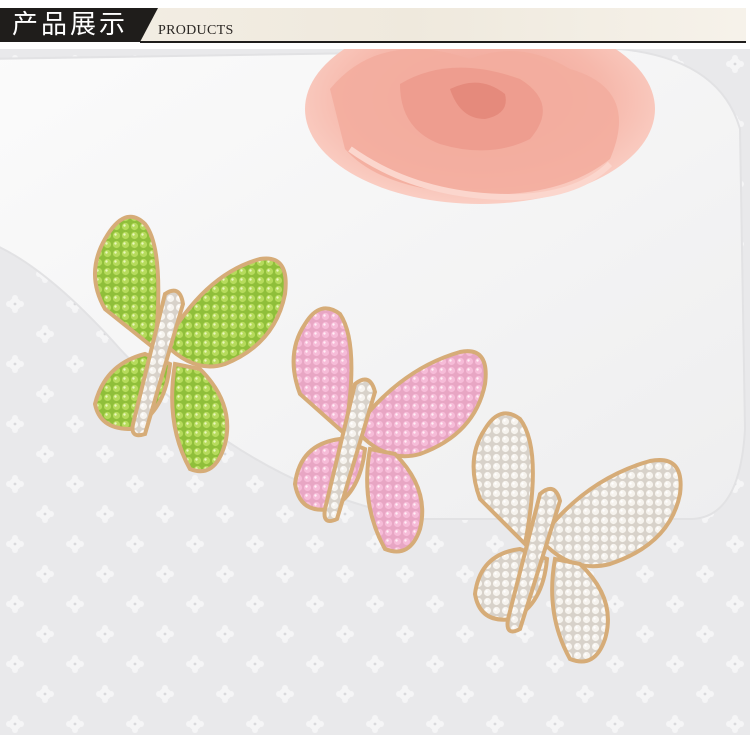 The height and width of the screenshot is (735, 750). I want to click on page-title: 产品展示, so click(70, 25).